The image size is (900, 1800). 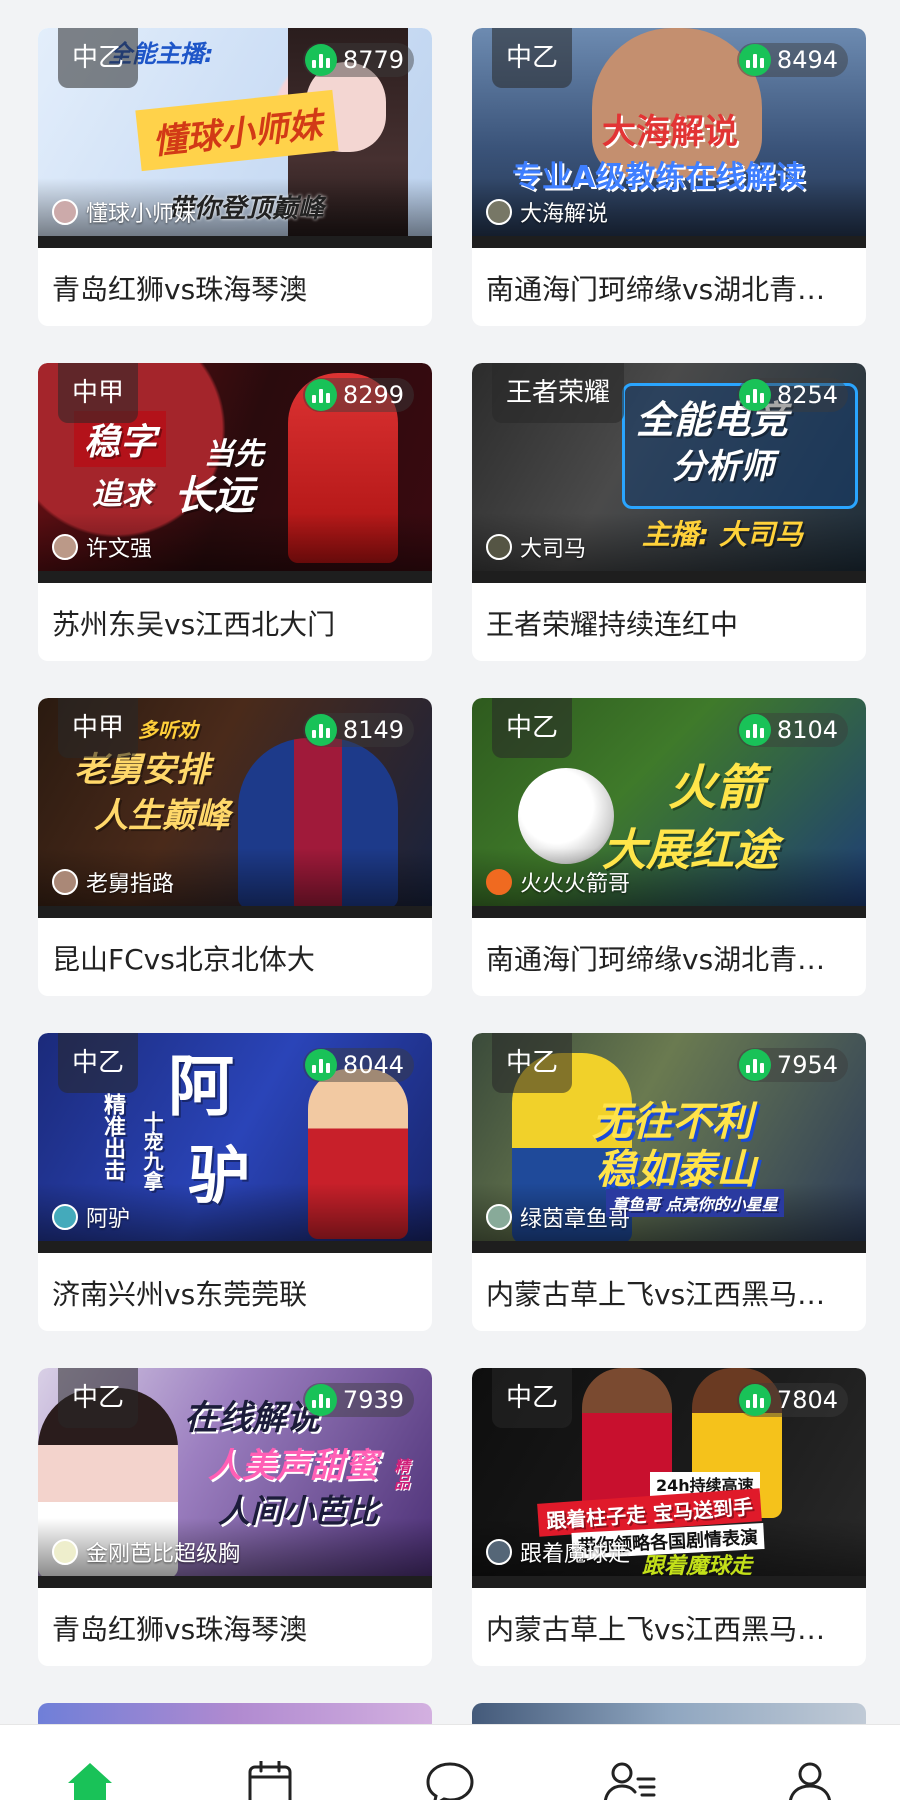 I want to click on anchor-info: 绿茵章鱼哥, so click(x=558, y=1217).